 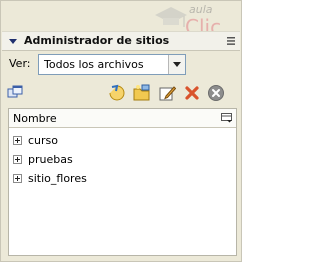 What do you see at coordinates (117, 93) in the screenshot?
I see `connect-icon` at bounding box center [117, 93].